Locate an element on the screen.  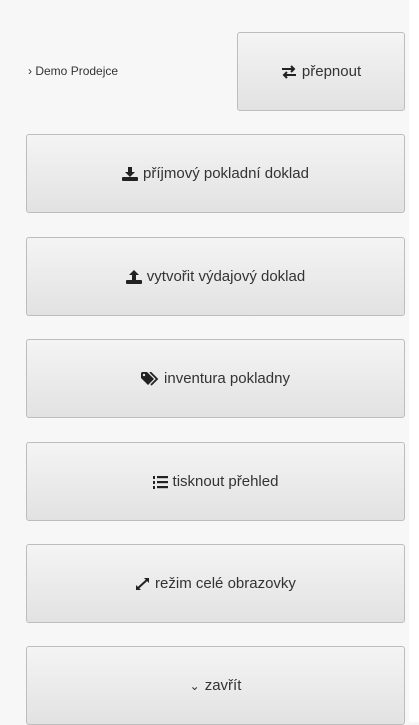
income-receipt-button: příjmový pokladní doklad is located at coordinates (215, 173).